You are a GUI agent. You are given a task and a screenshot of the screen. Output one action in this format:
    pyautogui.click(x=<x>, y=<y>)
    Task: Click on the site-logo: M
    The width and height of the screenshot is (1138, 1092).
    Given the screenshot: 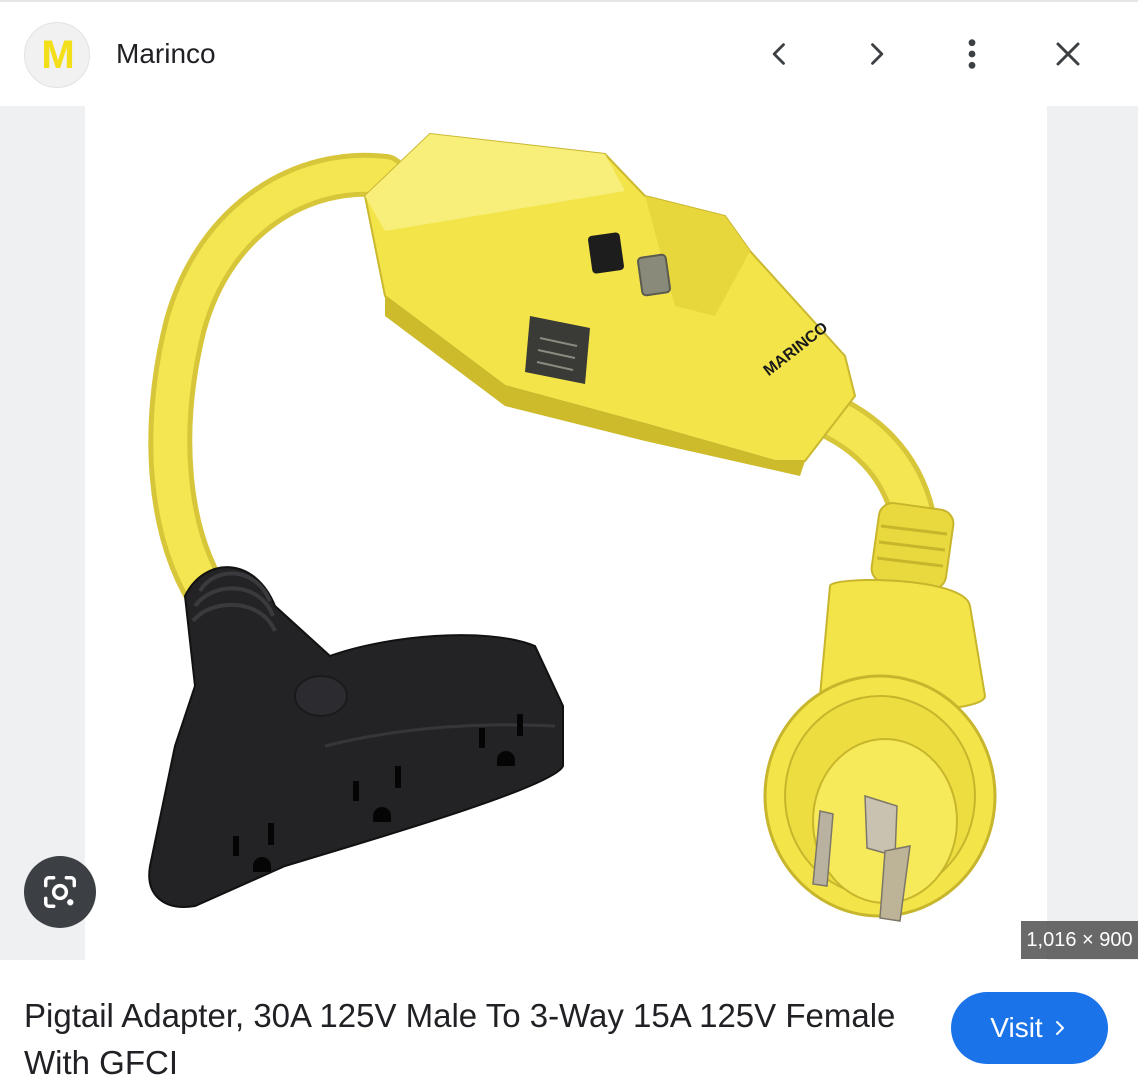 What is the action you would take?
    pyautogui.click(x=57, y=55)
    